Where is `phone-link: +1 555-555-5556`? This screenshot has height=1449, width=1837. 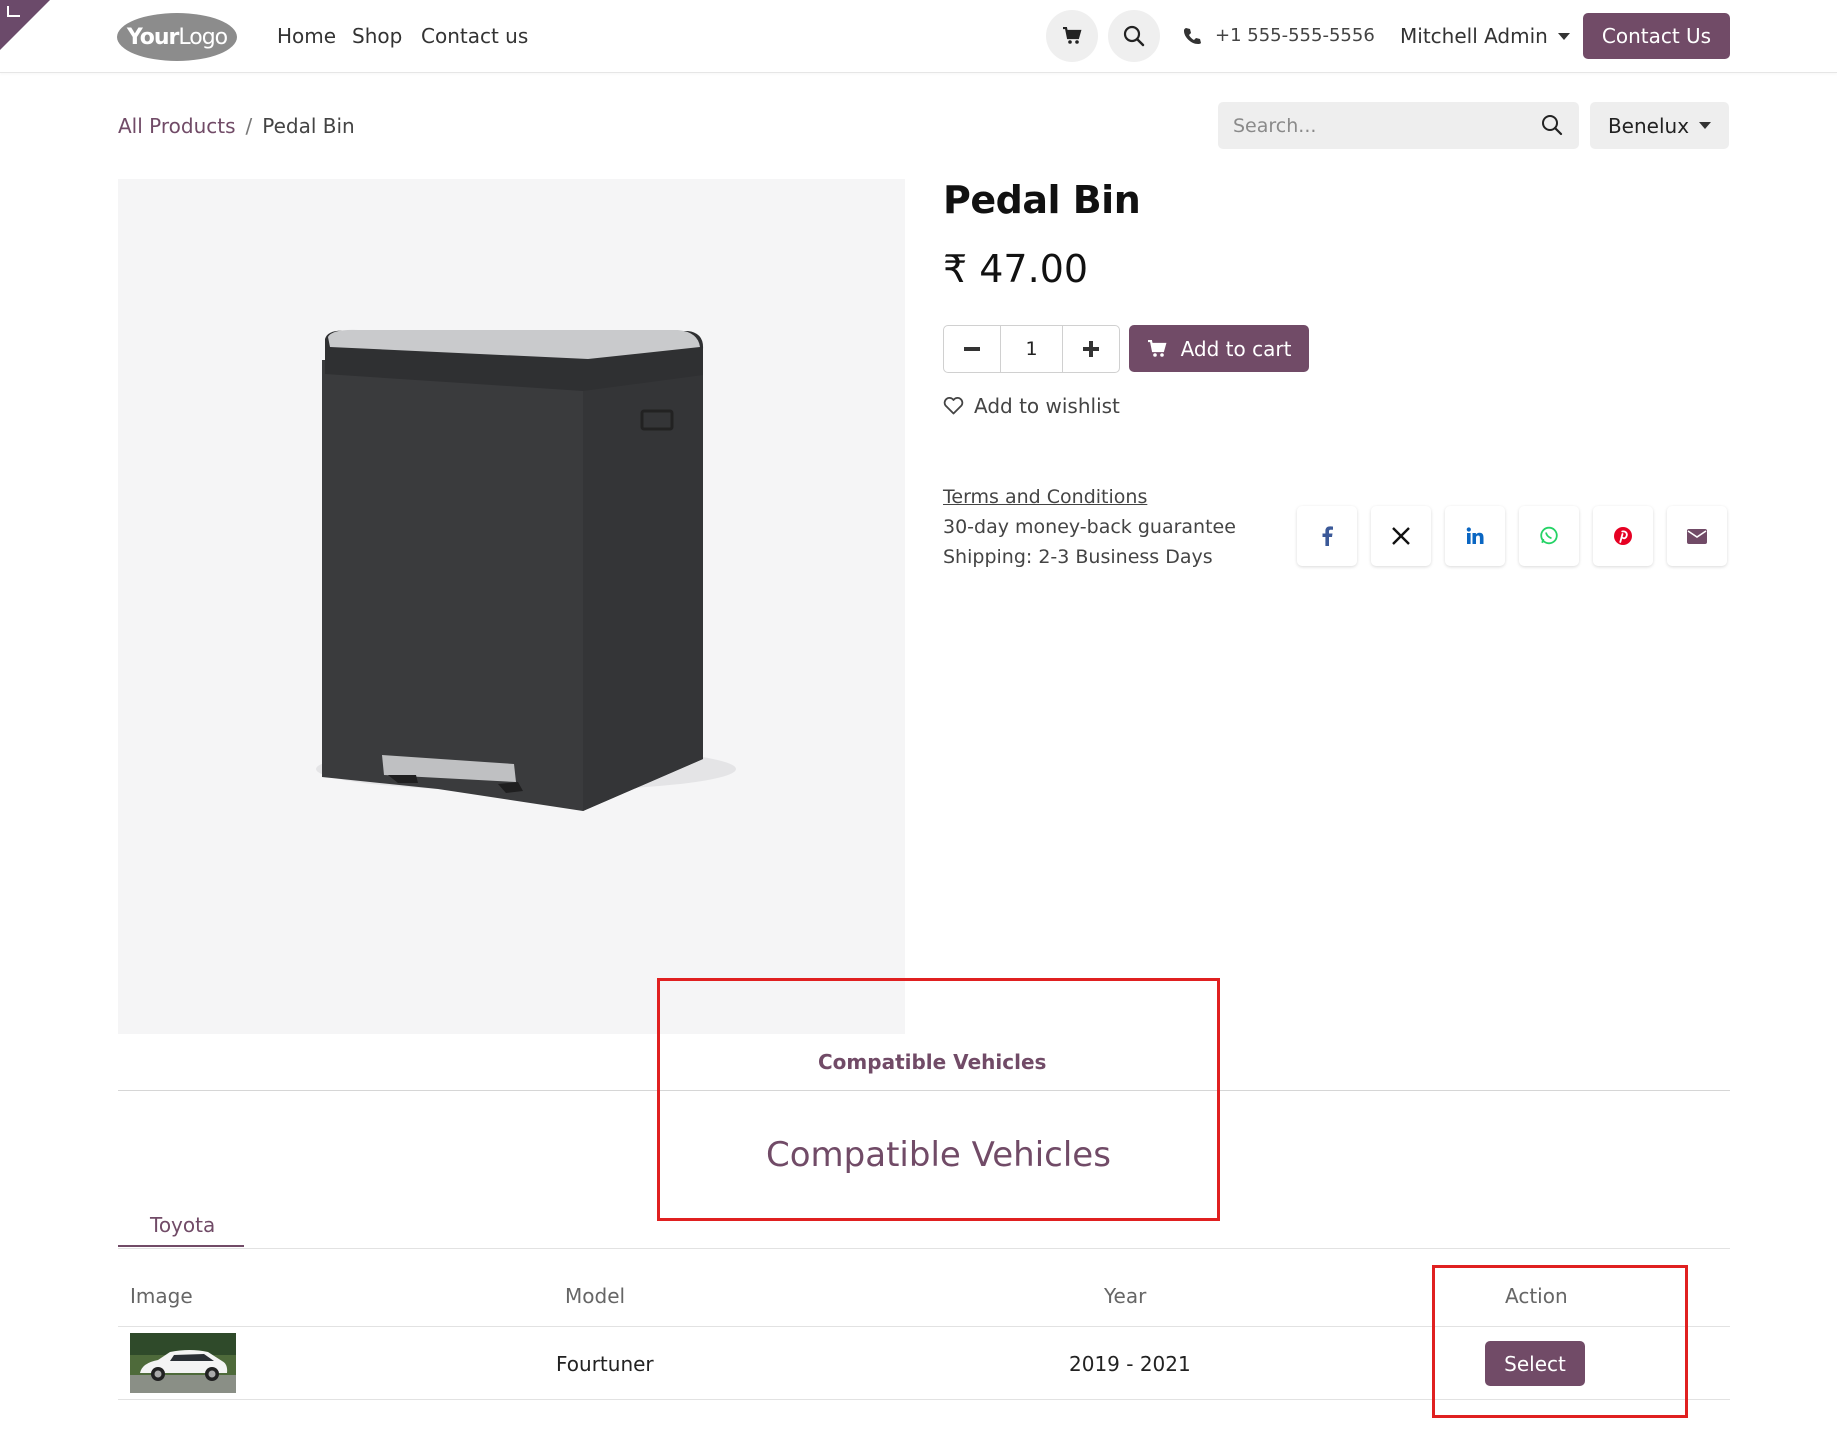 phone-link: +1 555-555-5556 is located at coordinates (1279, 35).